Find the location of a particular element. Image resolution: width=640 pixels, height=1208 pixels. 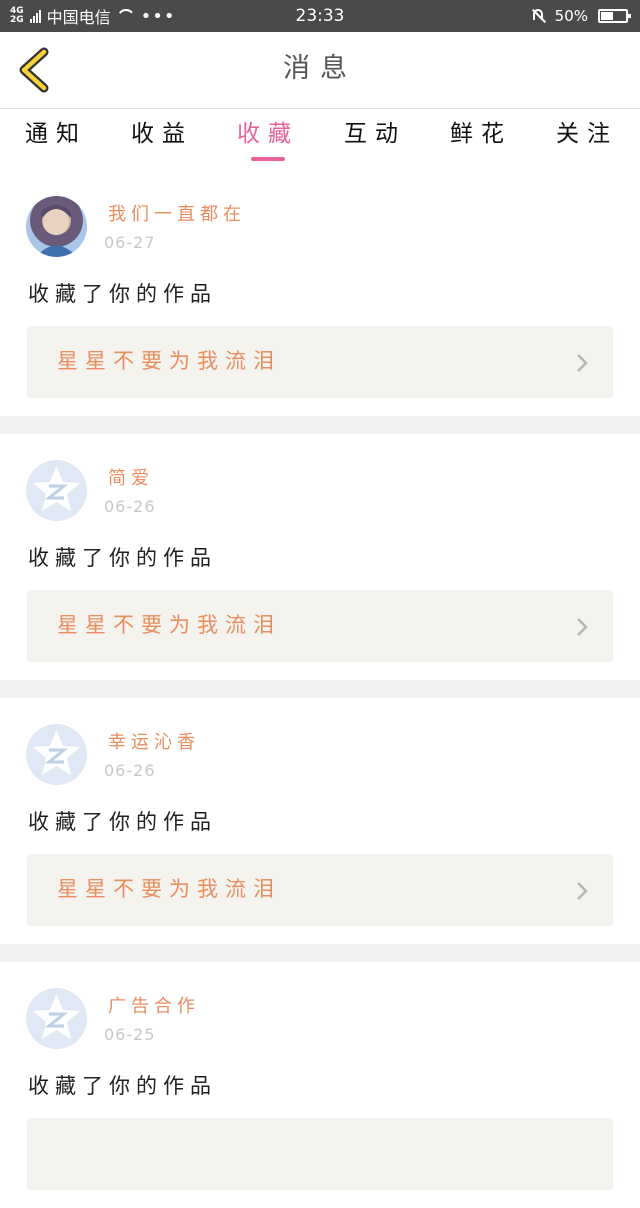

user-photo-icon is located at coordinates (56, 231).